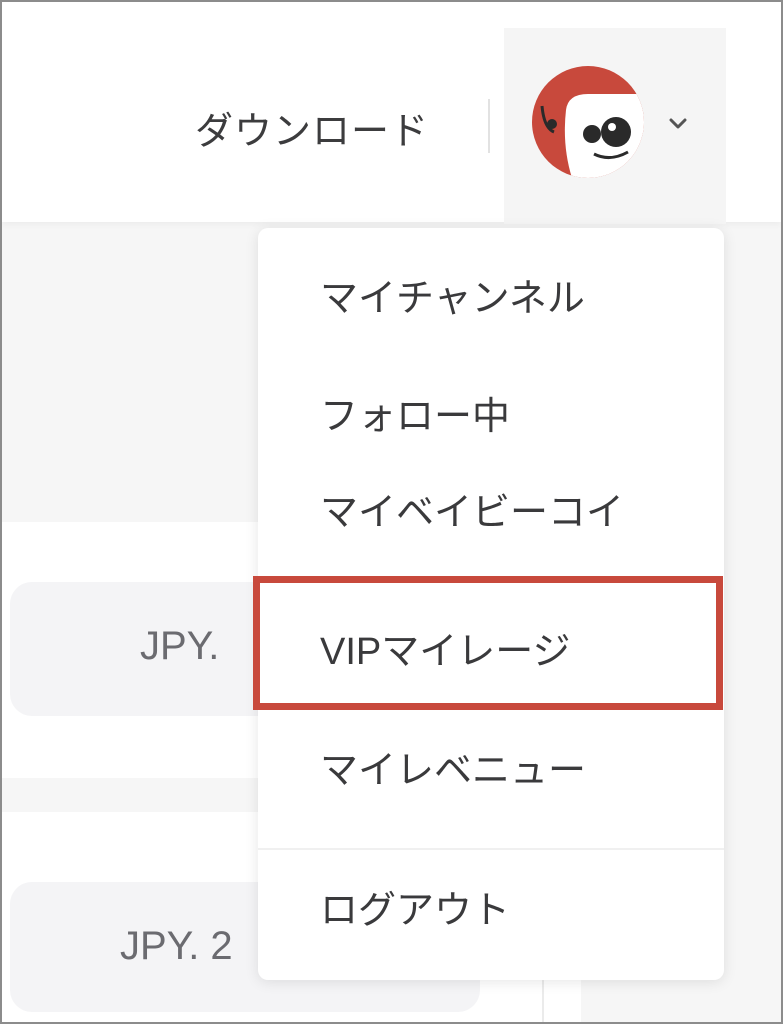 This screenshot has width=783, height=1024. Describe the element at coordinates (489, 126) in the screenshot. I see `header-divider` at that location.